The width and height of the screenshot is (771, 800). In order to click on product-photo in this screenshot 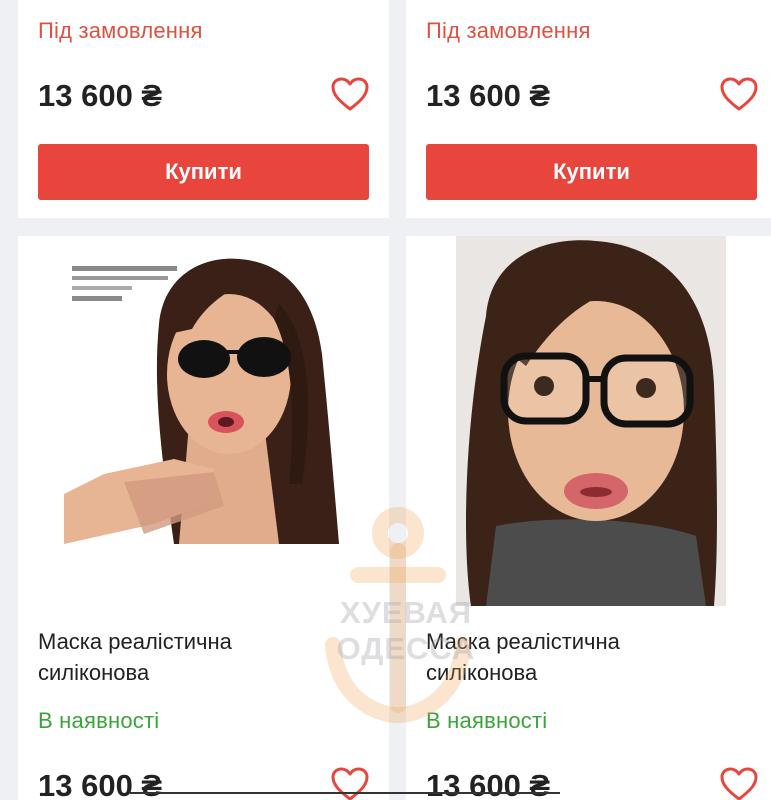, I will do `click(209, 394)`.